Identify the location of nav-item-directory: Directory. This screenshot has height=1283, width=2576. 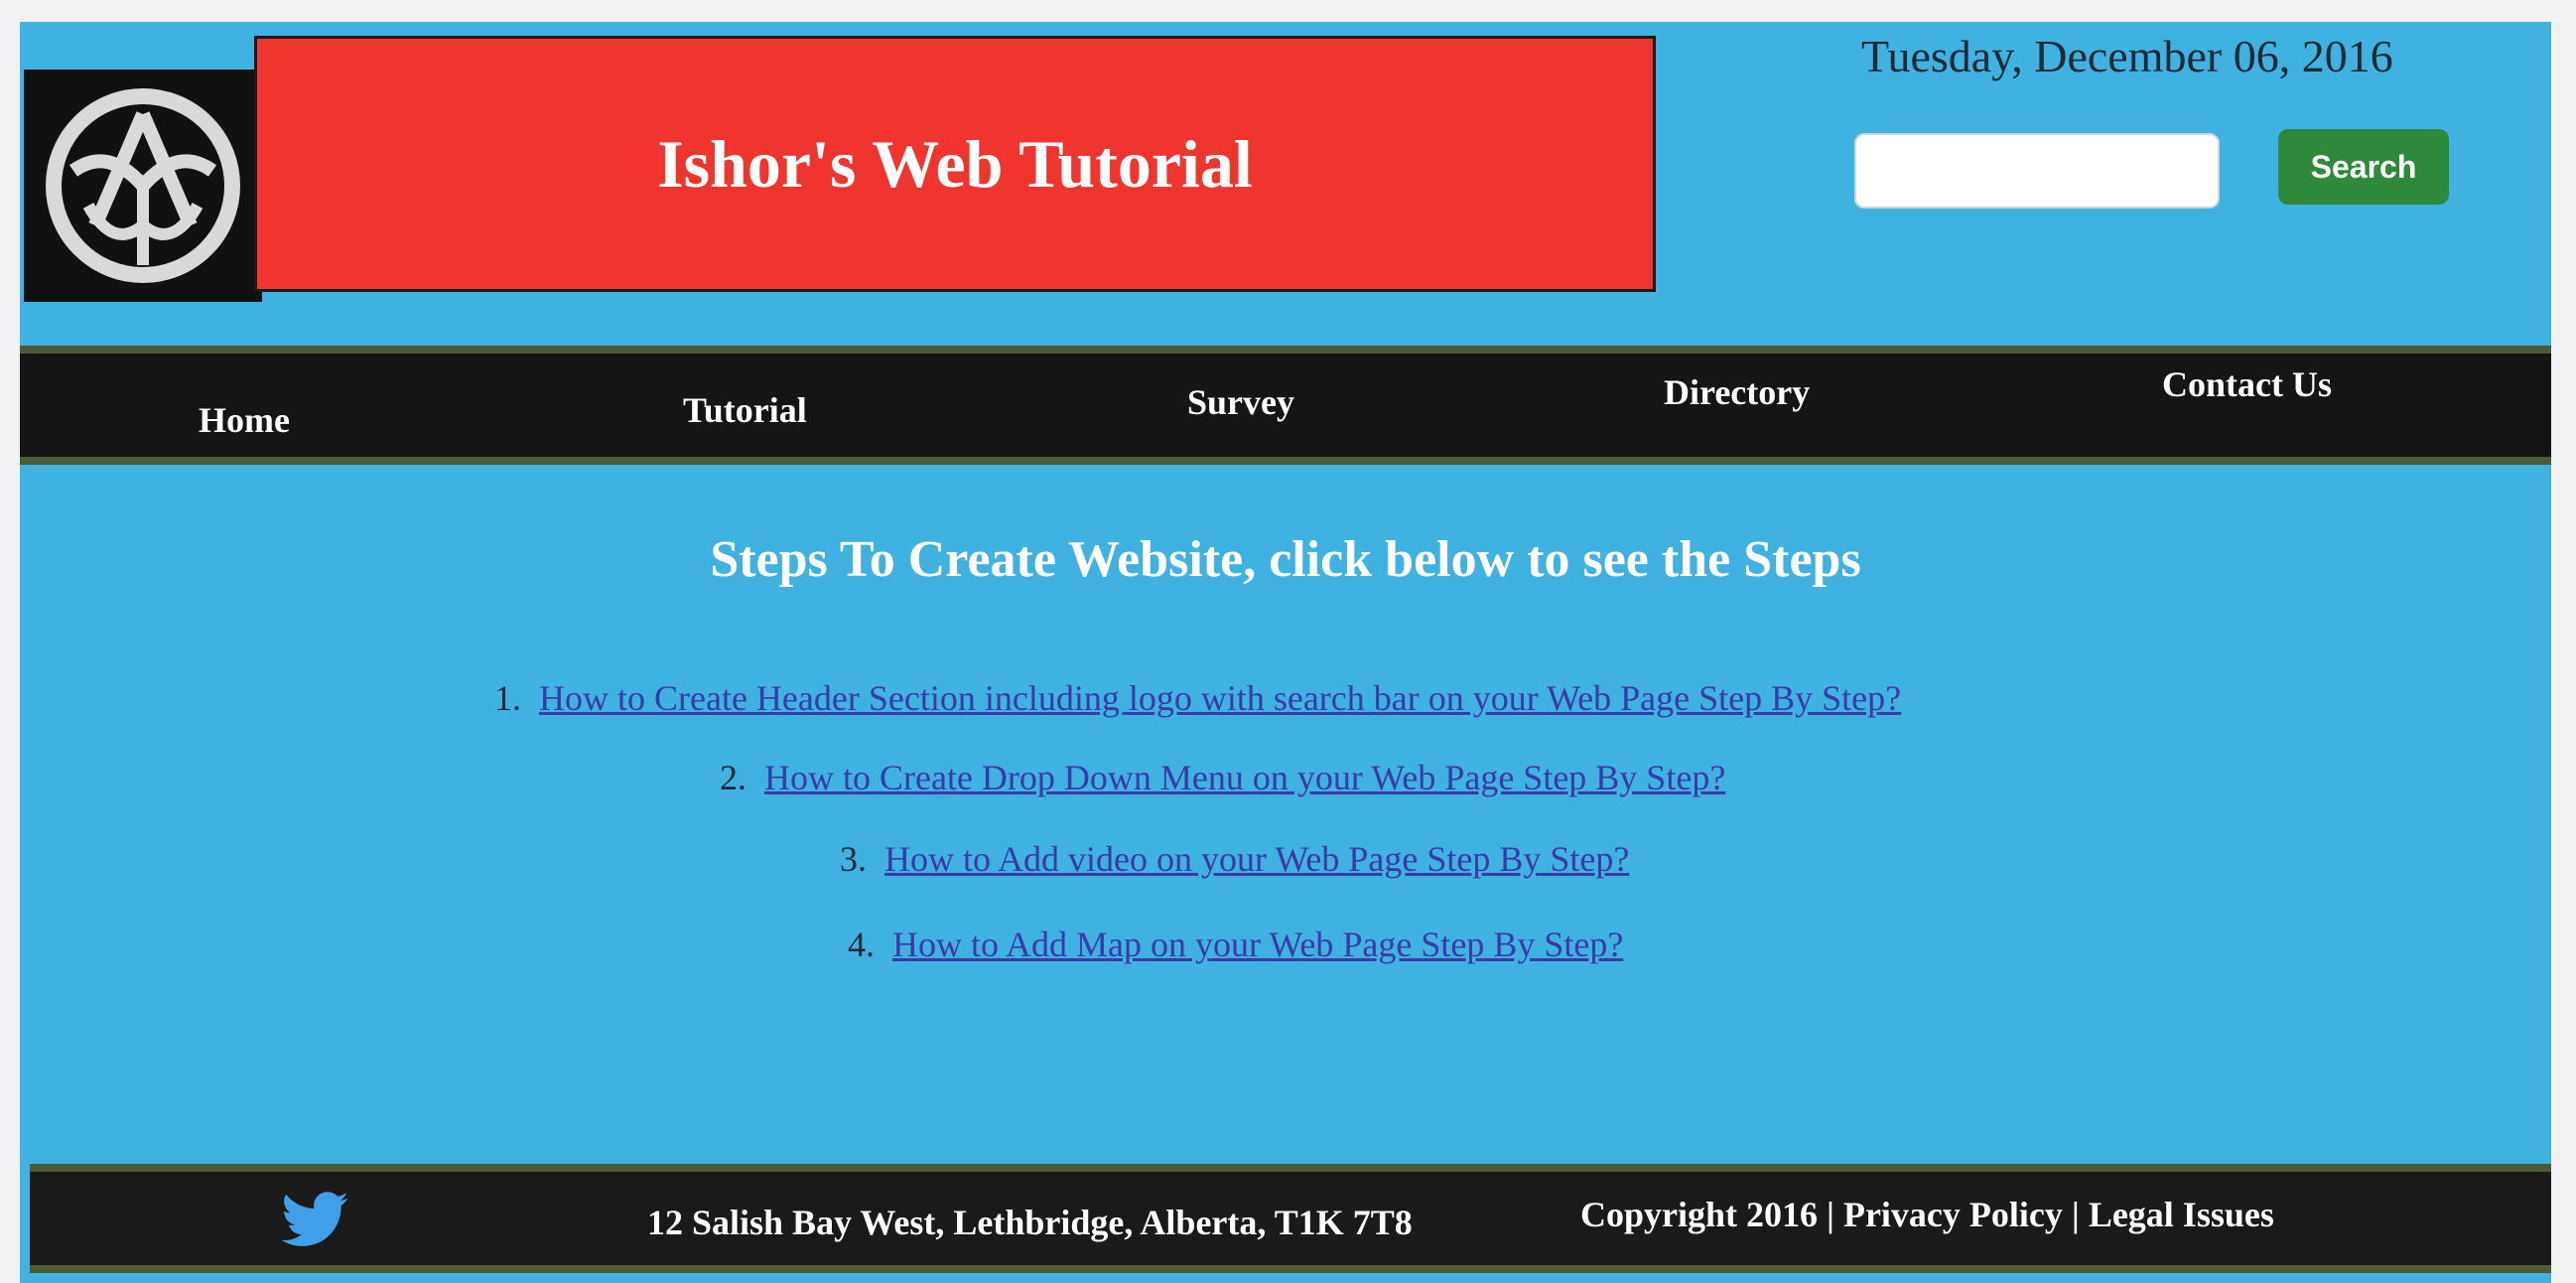
(1737, 392).